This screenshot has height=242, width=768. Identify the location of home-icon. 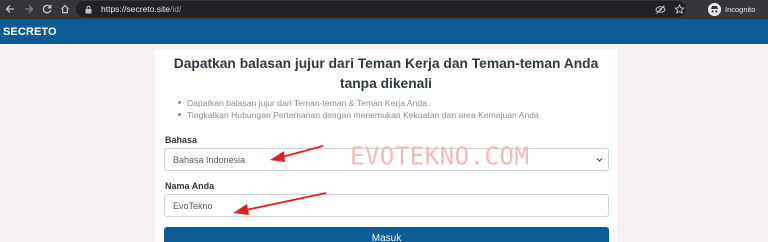
(65, 9).